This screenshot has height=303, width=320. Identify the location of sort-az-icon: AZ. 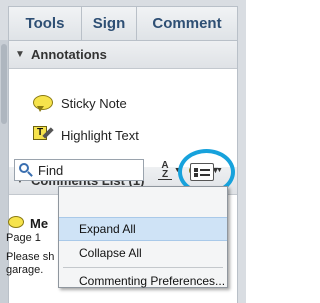
(165, 170).